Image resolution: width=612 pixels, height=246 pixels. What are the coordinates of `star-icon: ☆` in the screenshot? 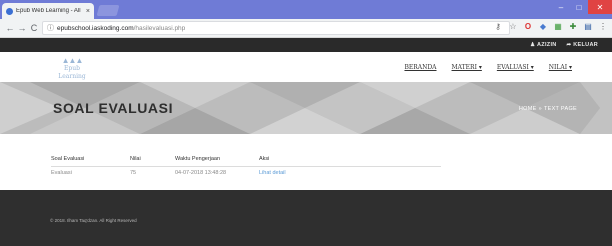 It's located at (513, 26).